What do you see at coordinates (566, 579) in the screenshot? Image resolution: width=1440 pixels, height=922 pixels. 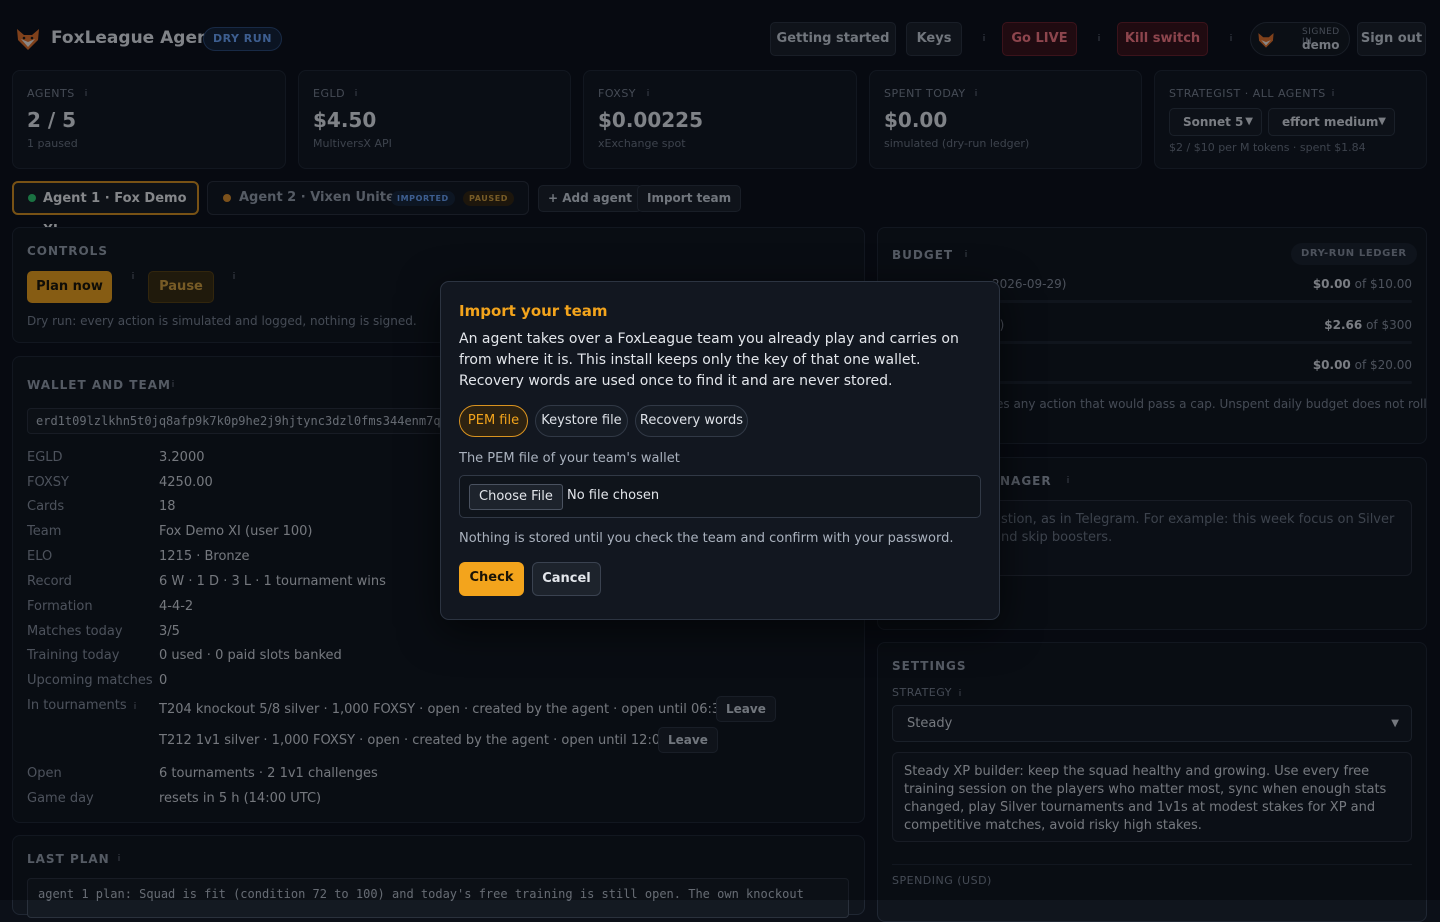 I see `cancel-button: Cancel` at bounding box center [566, 579].